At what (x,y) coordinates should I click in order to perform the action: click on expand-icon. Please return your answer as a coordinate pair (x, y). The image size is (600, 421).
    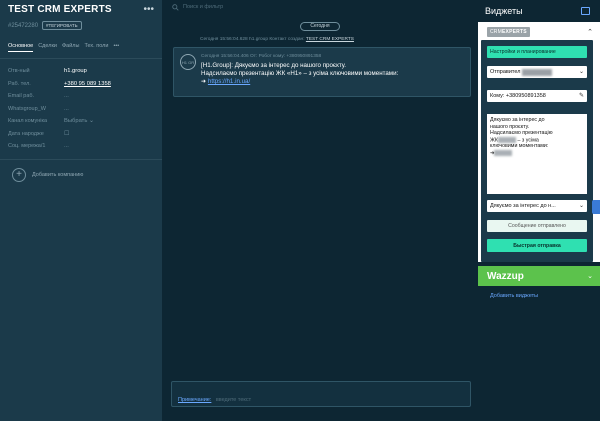
    Looking at the image, I should click on (585, 11).